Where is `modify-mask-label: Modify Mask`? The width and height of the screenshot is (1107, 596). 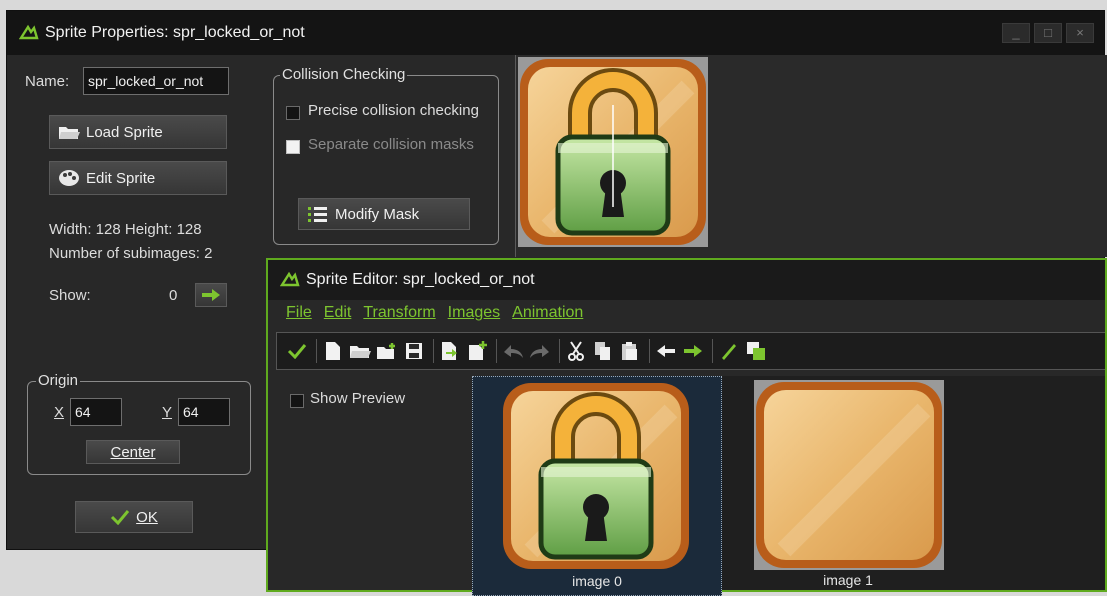
modify-mask-label: Modify Mask is located at coordinates (377, 214).